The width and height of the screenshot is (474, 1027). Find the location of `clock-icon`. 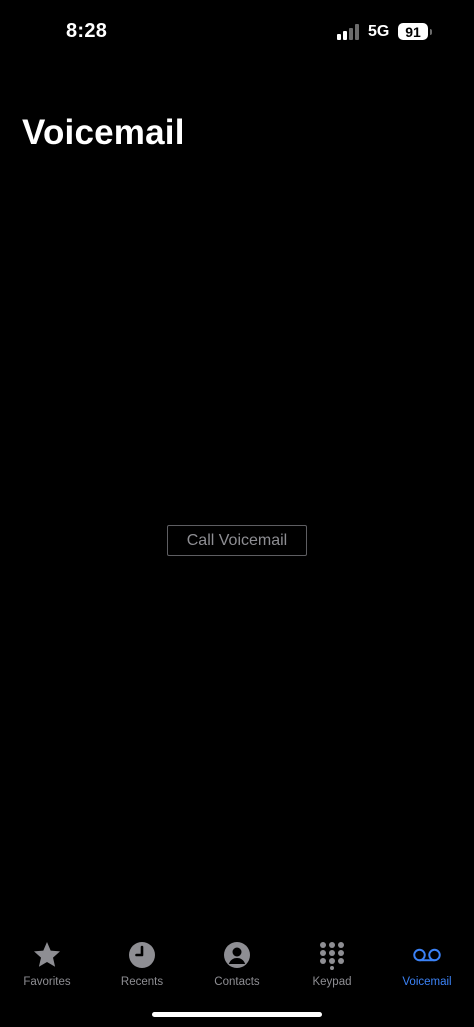

clock-icon is located at coordinates (142, 955).